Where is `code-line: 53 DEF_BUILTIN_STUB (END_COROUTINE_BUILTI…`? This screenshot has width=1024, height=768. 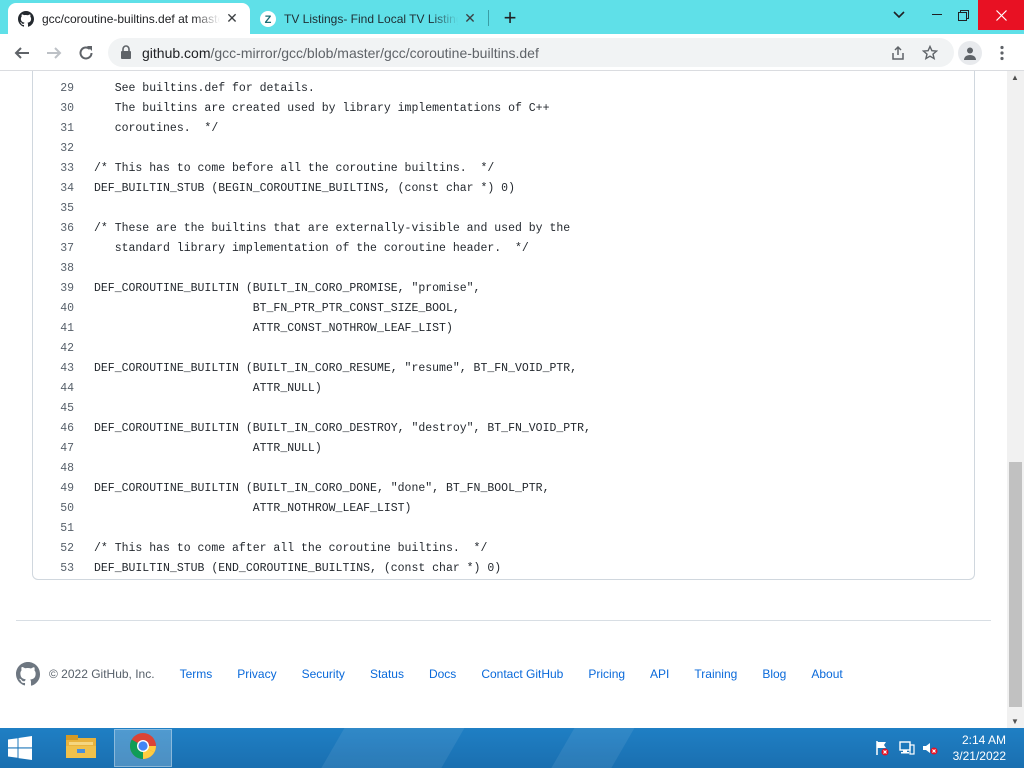 code-line: 53 DEF_BUILTIN_STUB (END_COROUTINE_BUILTI… is located at coordinates (503, 569).